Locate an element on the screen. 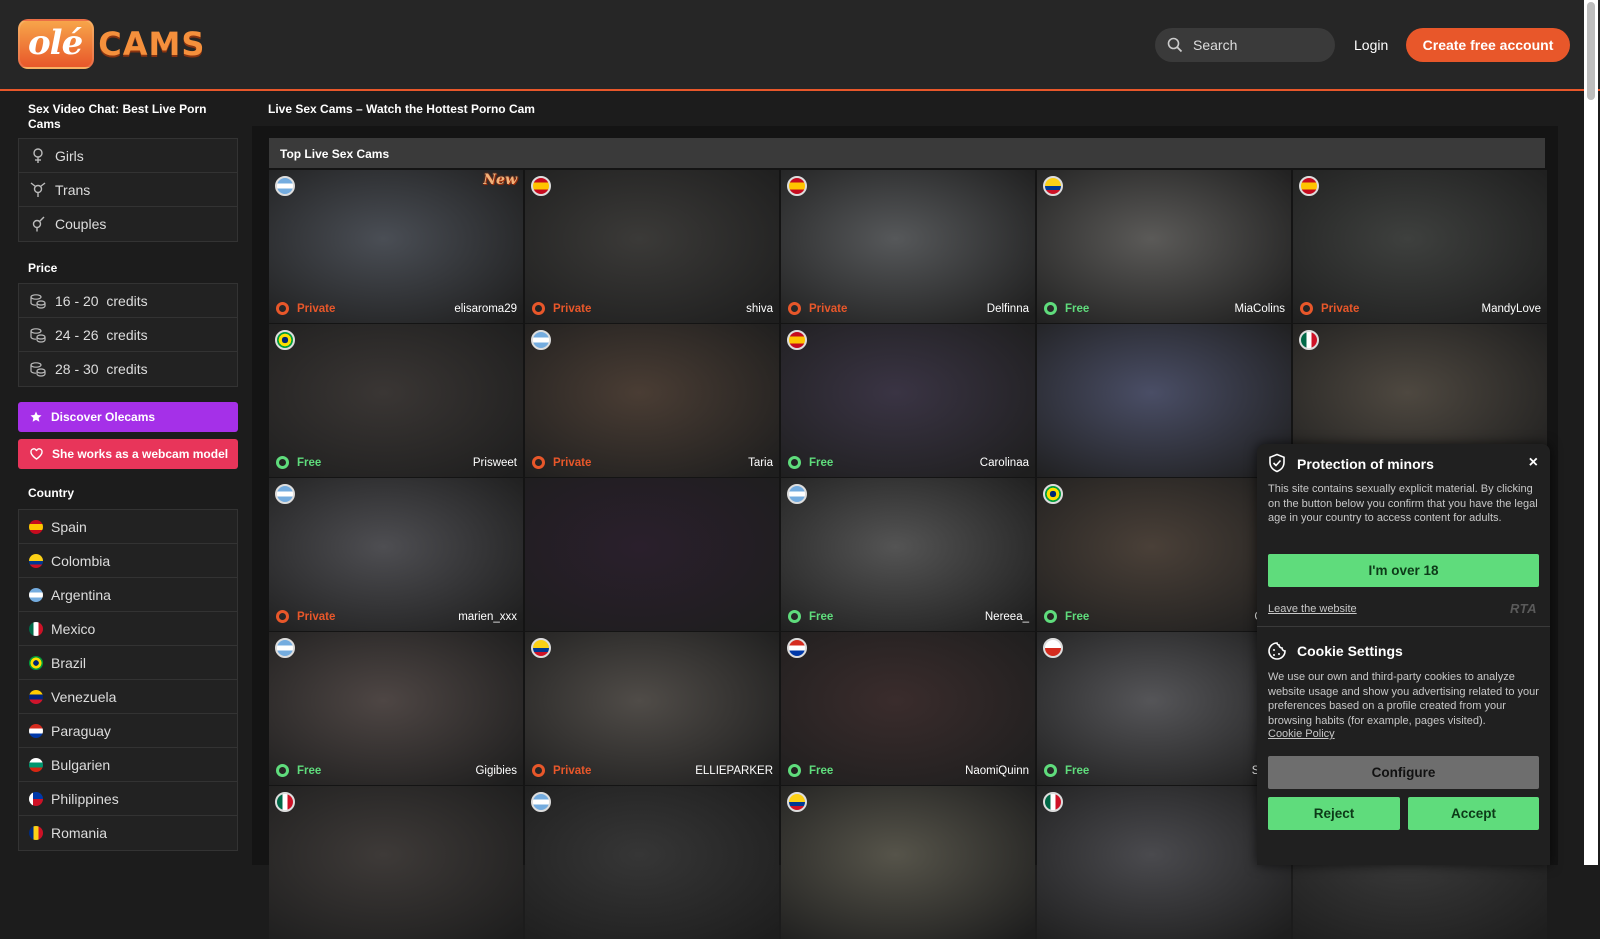 This screenshot has height=939, width=1600. es-flag-icon is located at coordinates (36, 526).